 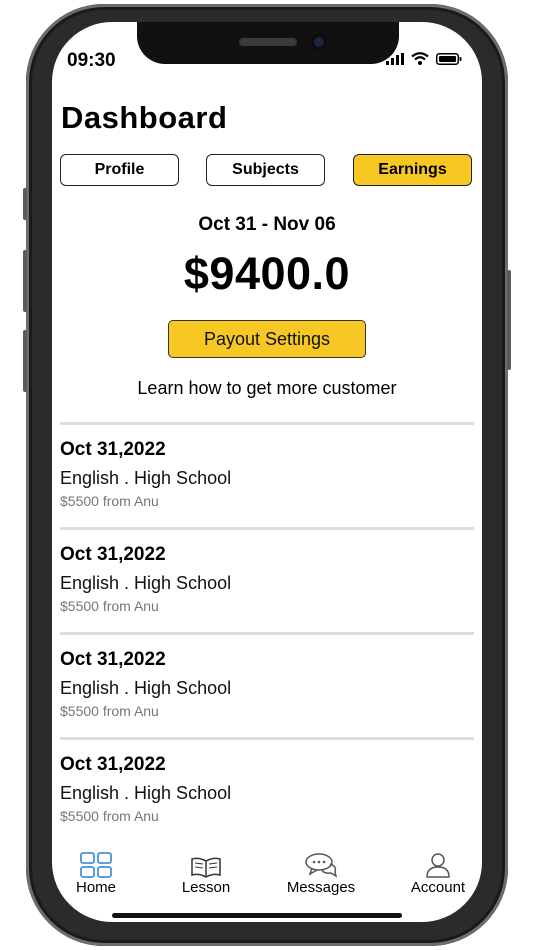 What do you see at coordinates (321, 865) in the screenshot?
I see `chat-icon` at bounding box center [321, 865].